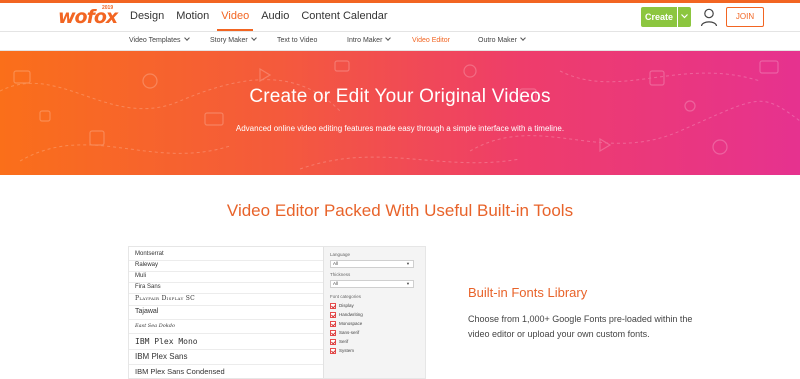  What do you see at coordinates (147, 265) in the screenshot?
I see `font-list-item: Raleway` at bounding box center [147, 265].